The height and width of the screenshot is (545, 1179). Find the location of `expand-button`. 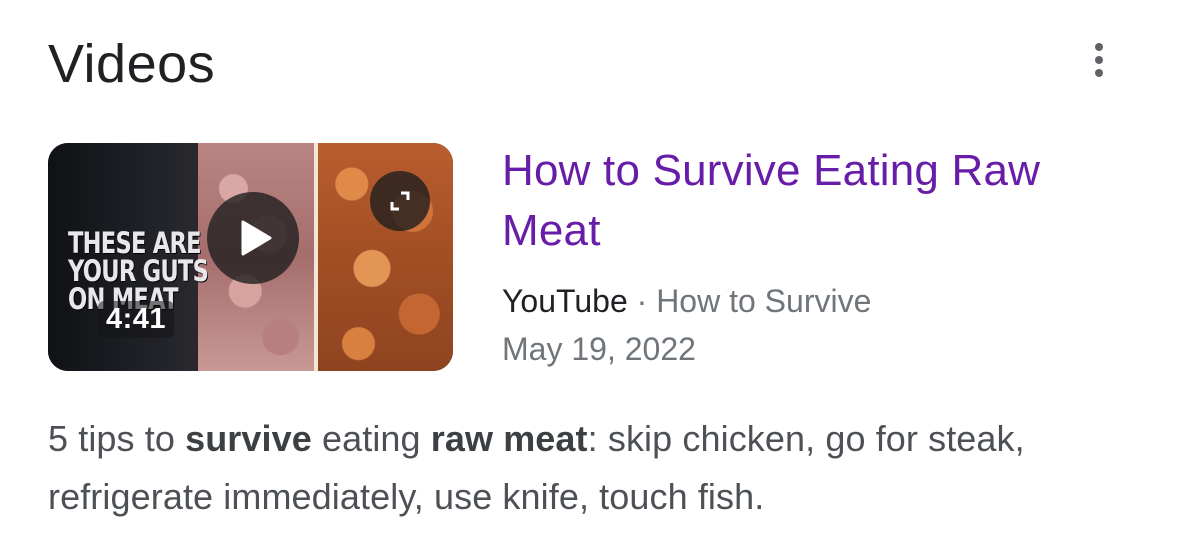

expand-button is located at coordinates (400, 201).